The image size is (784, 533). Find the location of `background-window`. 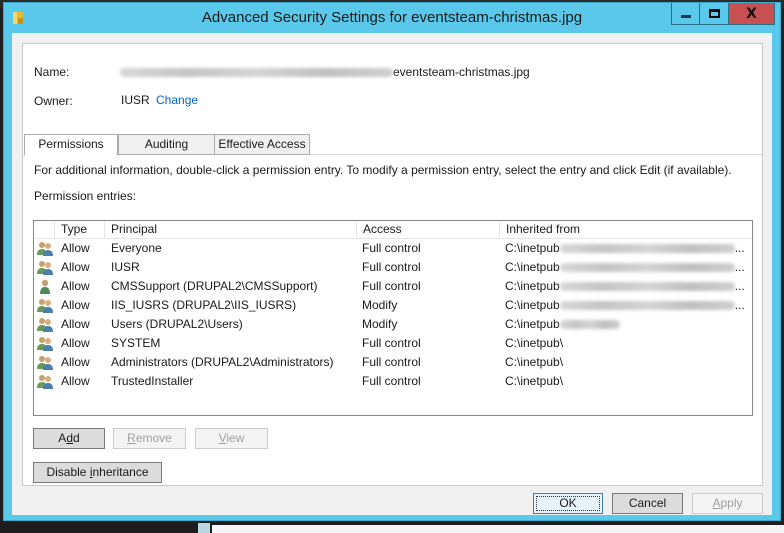

background-window is located at coordinates (498, 529).